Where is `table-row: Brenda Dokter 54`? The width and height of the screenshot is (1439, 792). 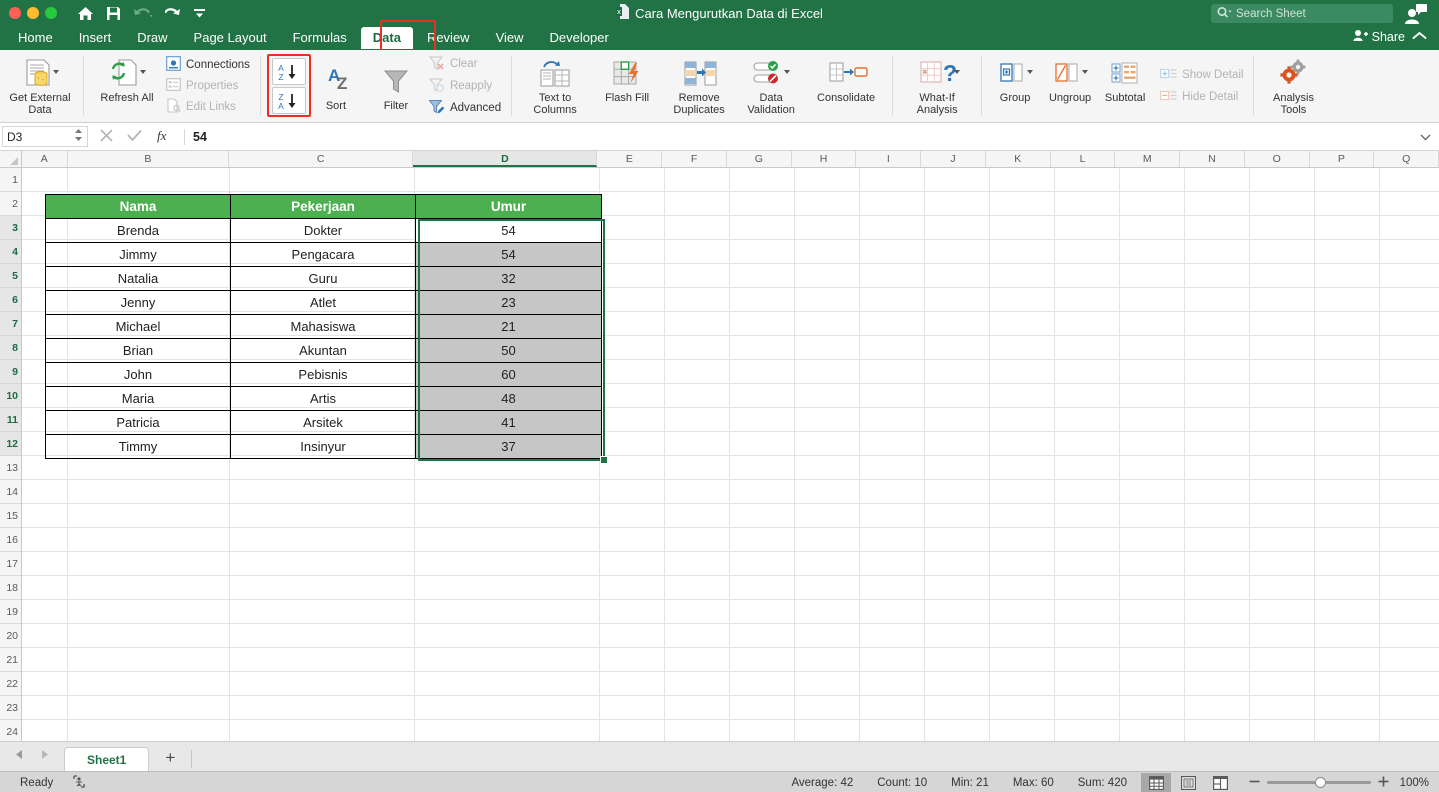
table-row: Brenda Dokter 54 is located at coordinates (323, 230).